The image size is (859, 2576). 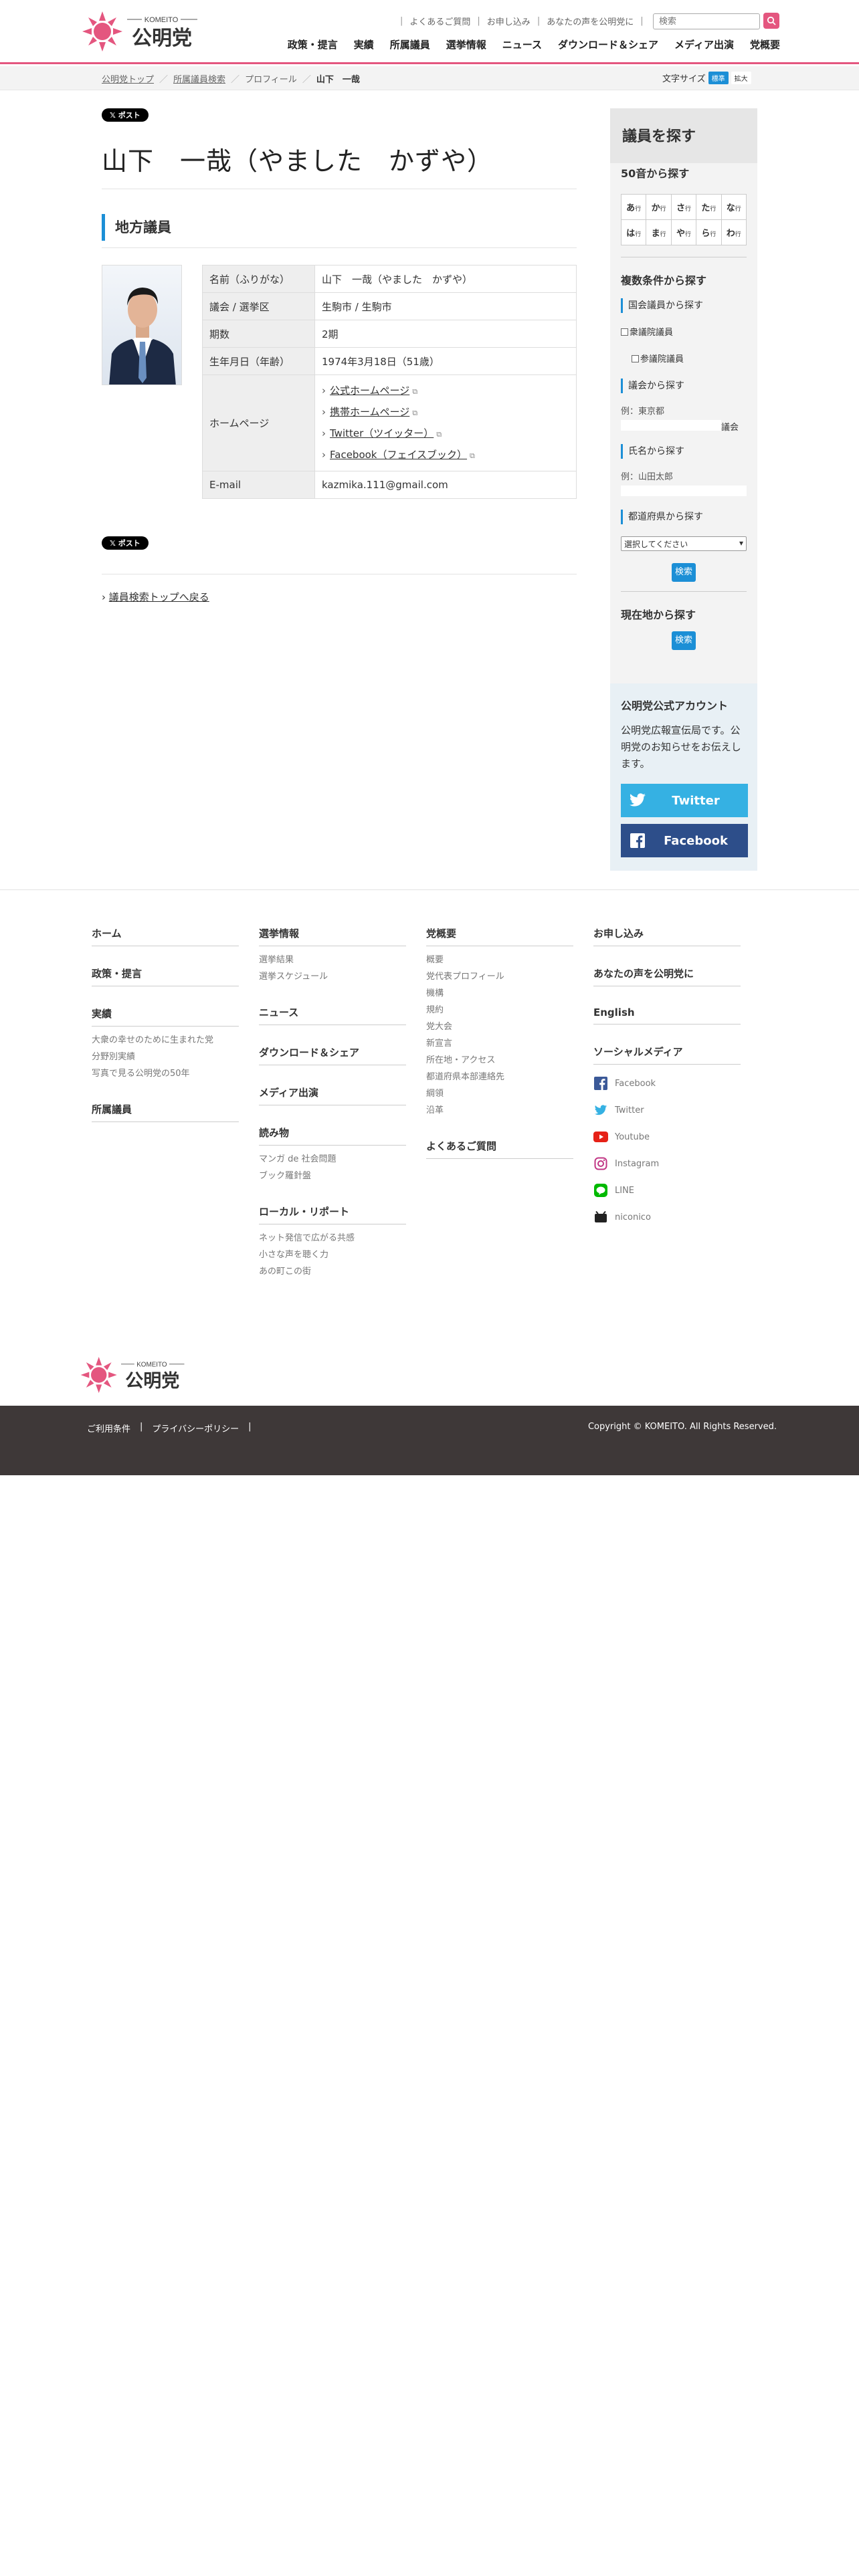 I want to click on nav-about: 党概要, so click(x=765, y=44).